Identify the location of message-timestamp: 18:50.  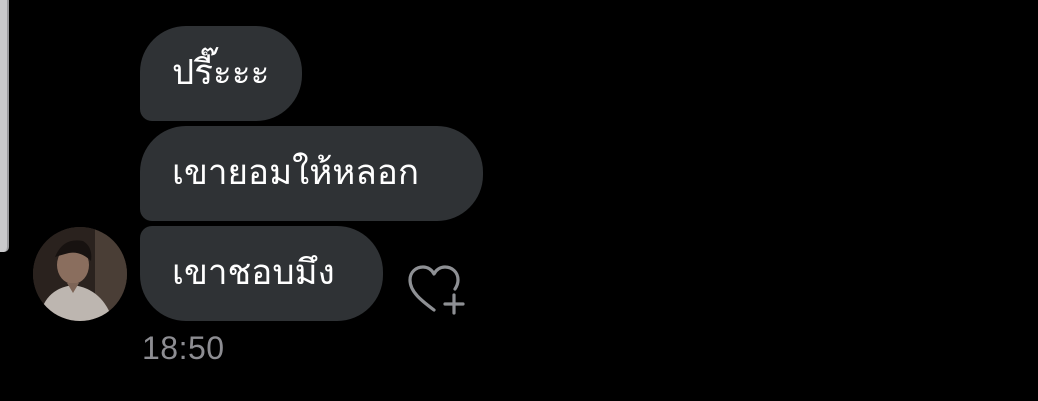
(183, 348).